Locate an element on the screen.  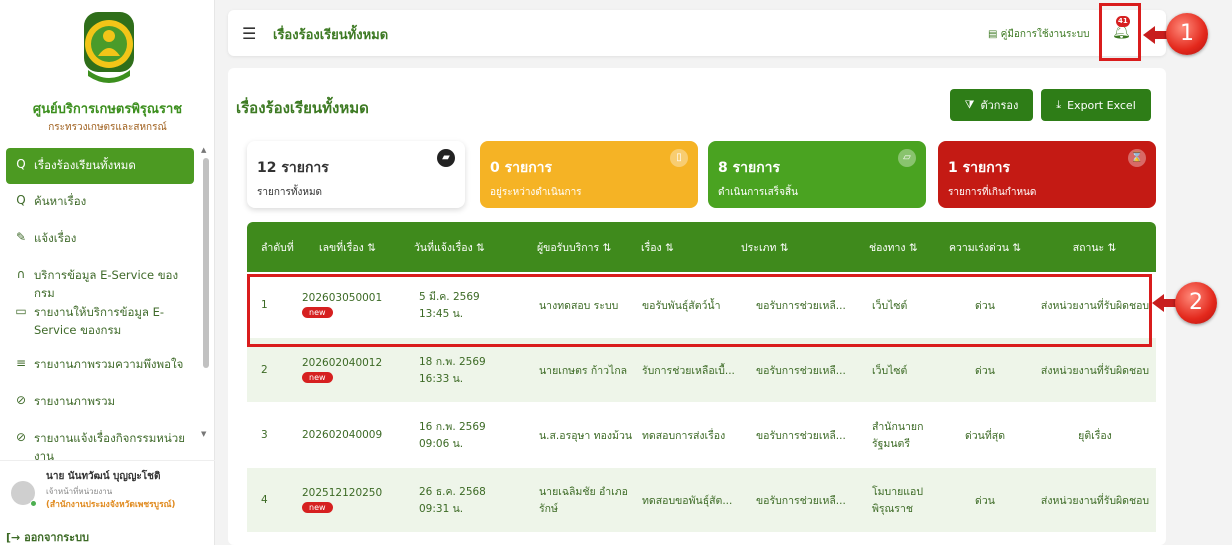
user-manual-link: ▤ คู่มือการใช้งานระบบ is located at coordinates (1038, 34).